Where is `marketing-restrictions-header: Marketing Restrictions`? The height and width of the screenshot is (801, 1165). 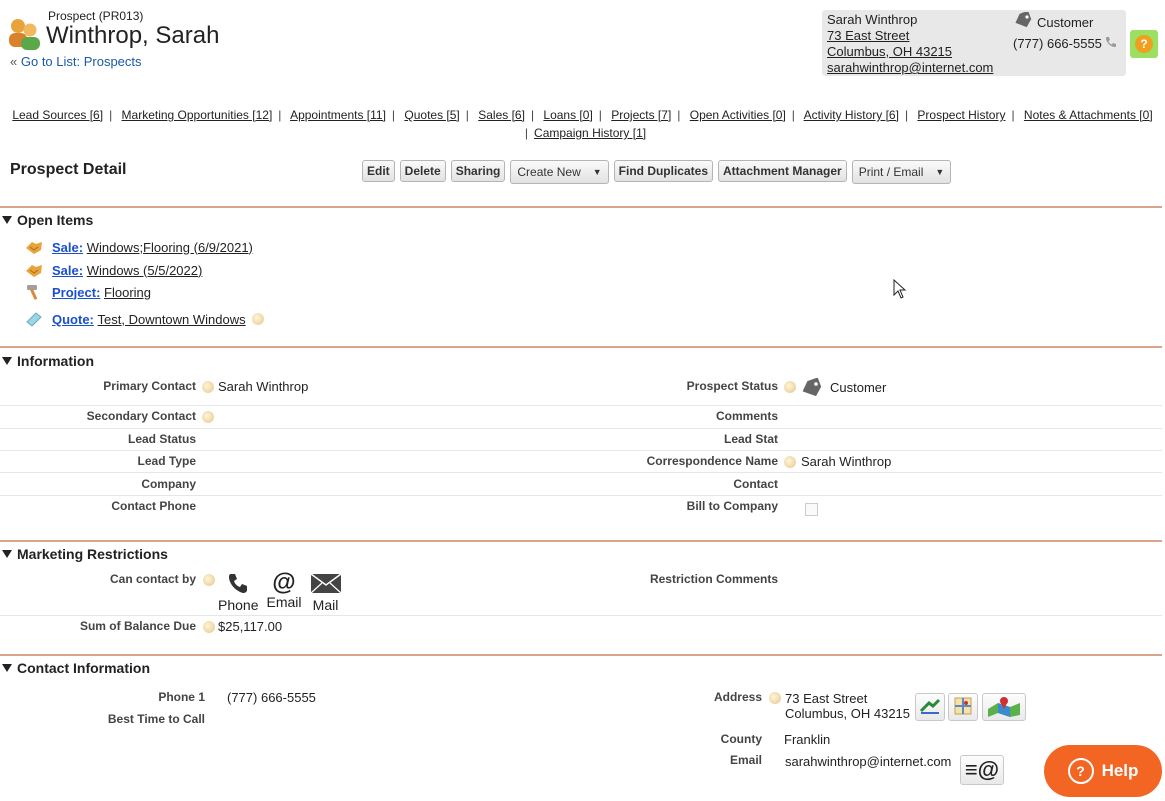 marketing-restrictions-header: Marketing Restrictions is located at coordinates (84, 554).